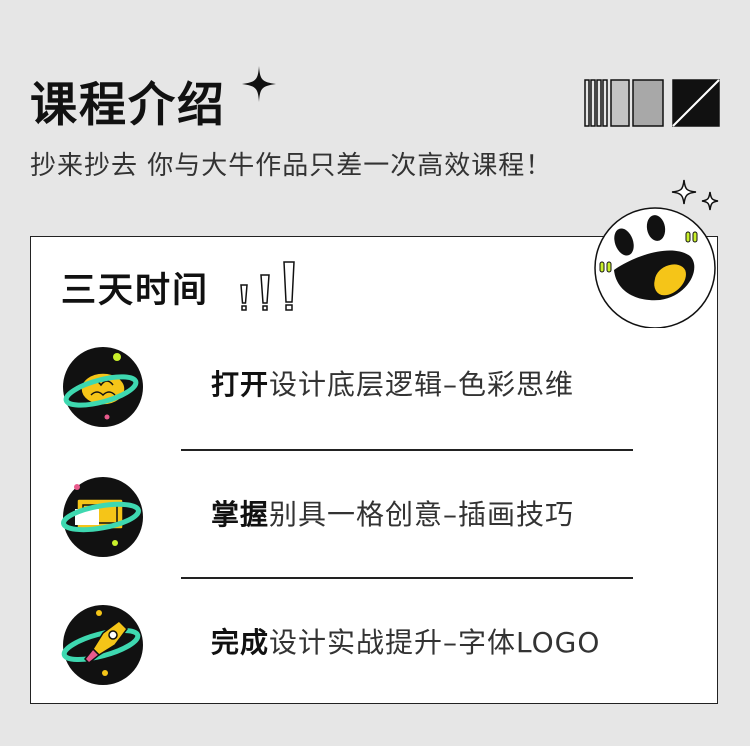  I want to click on decorative-bars-icon, so click(652, 103).